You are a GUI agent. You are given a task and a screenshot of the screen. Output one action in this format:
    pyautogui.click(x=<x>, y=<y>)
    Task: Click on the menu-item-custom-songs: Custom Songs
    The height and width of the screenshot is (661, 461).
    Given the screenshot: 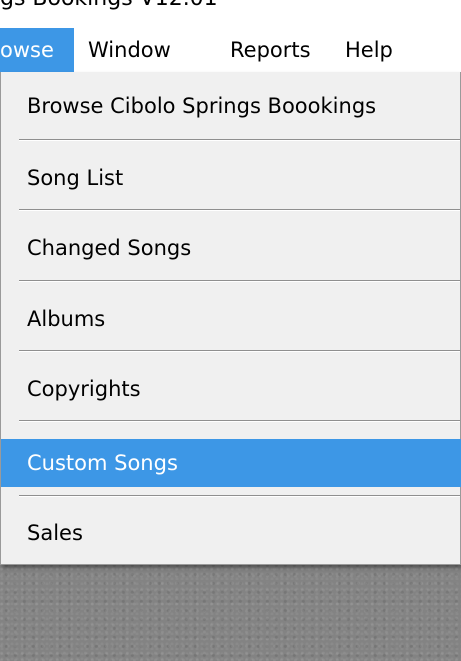 What is the action you would take?
    pyautogui.click(x=231, y=463)
    